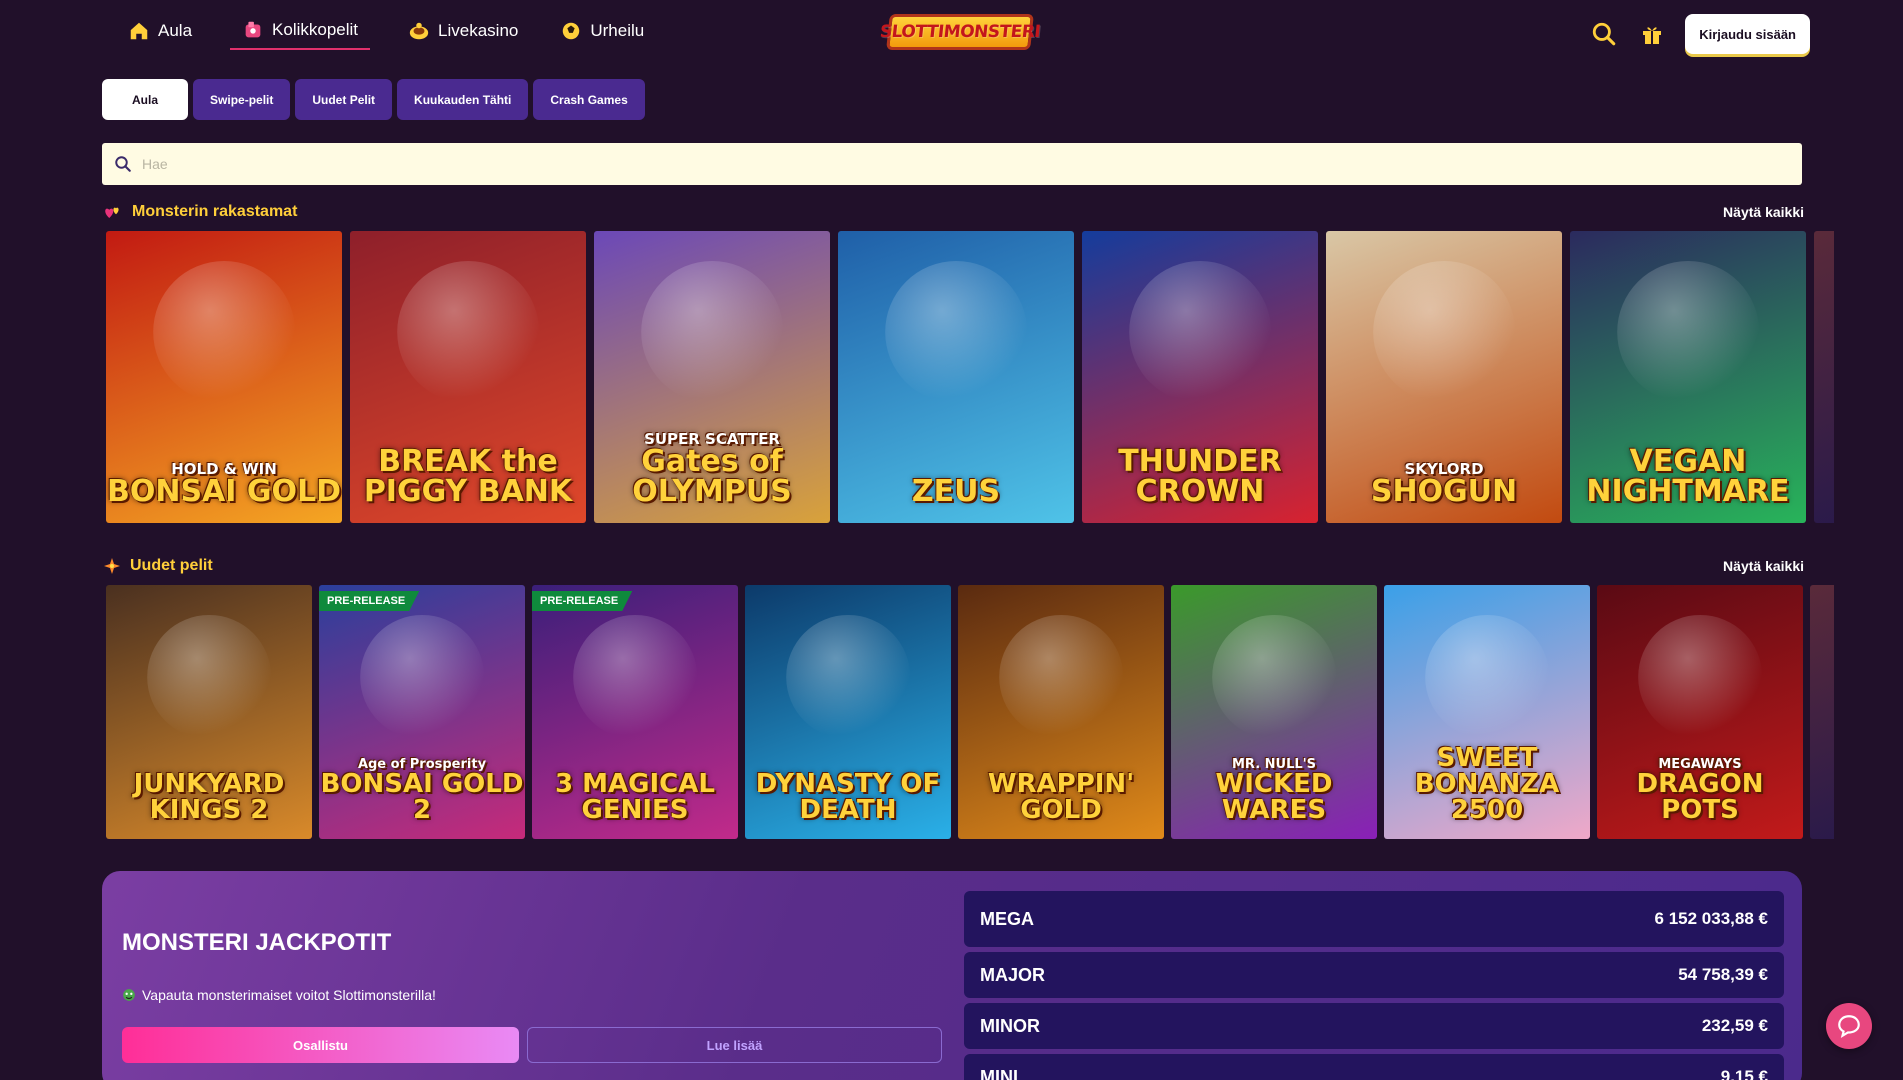 Image resolution: width=1903 pixels, height=1080 pixels. I want to click on search-bar, so click(952, 164).